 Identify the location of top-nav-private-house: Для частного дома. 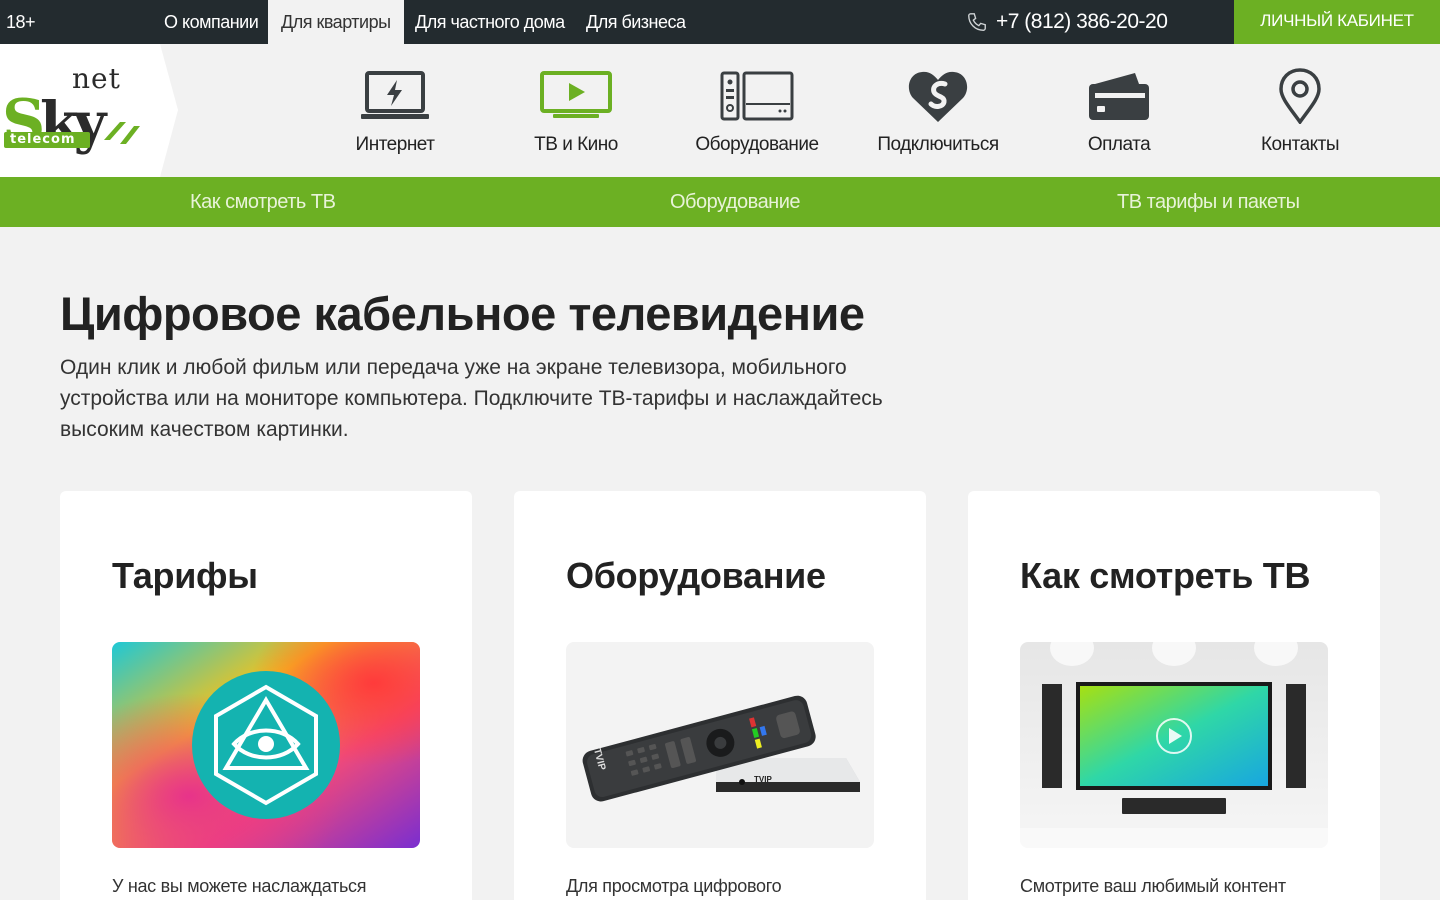
(490, 22).